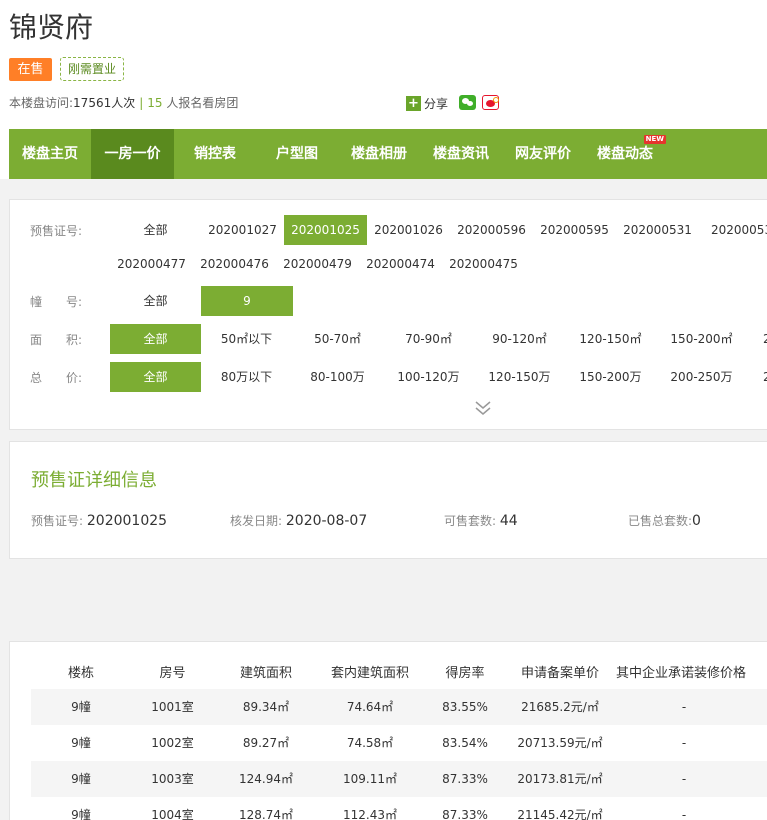  Describe the element at coordinates (413, 103) in the screenshot. I see `share-plus-icon: +` at that location.